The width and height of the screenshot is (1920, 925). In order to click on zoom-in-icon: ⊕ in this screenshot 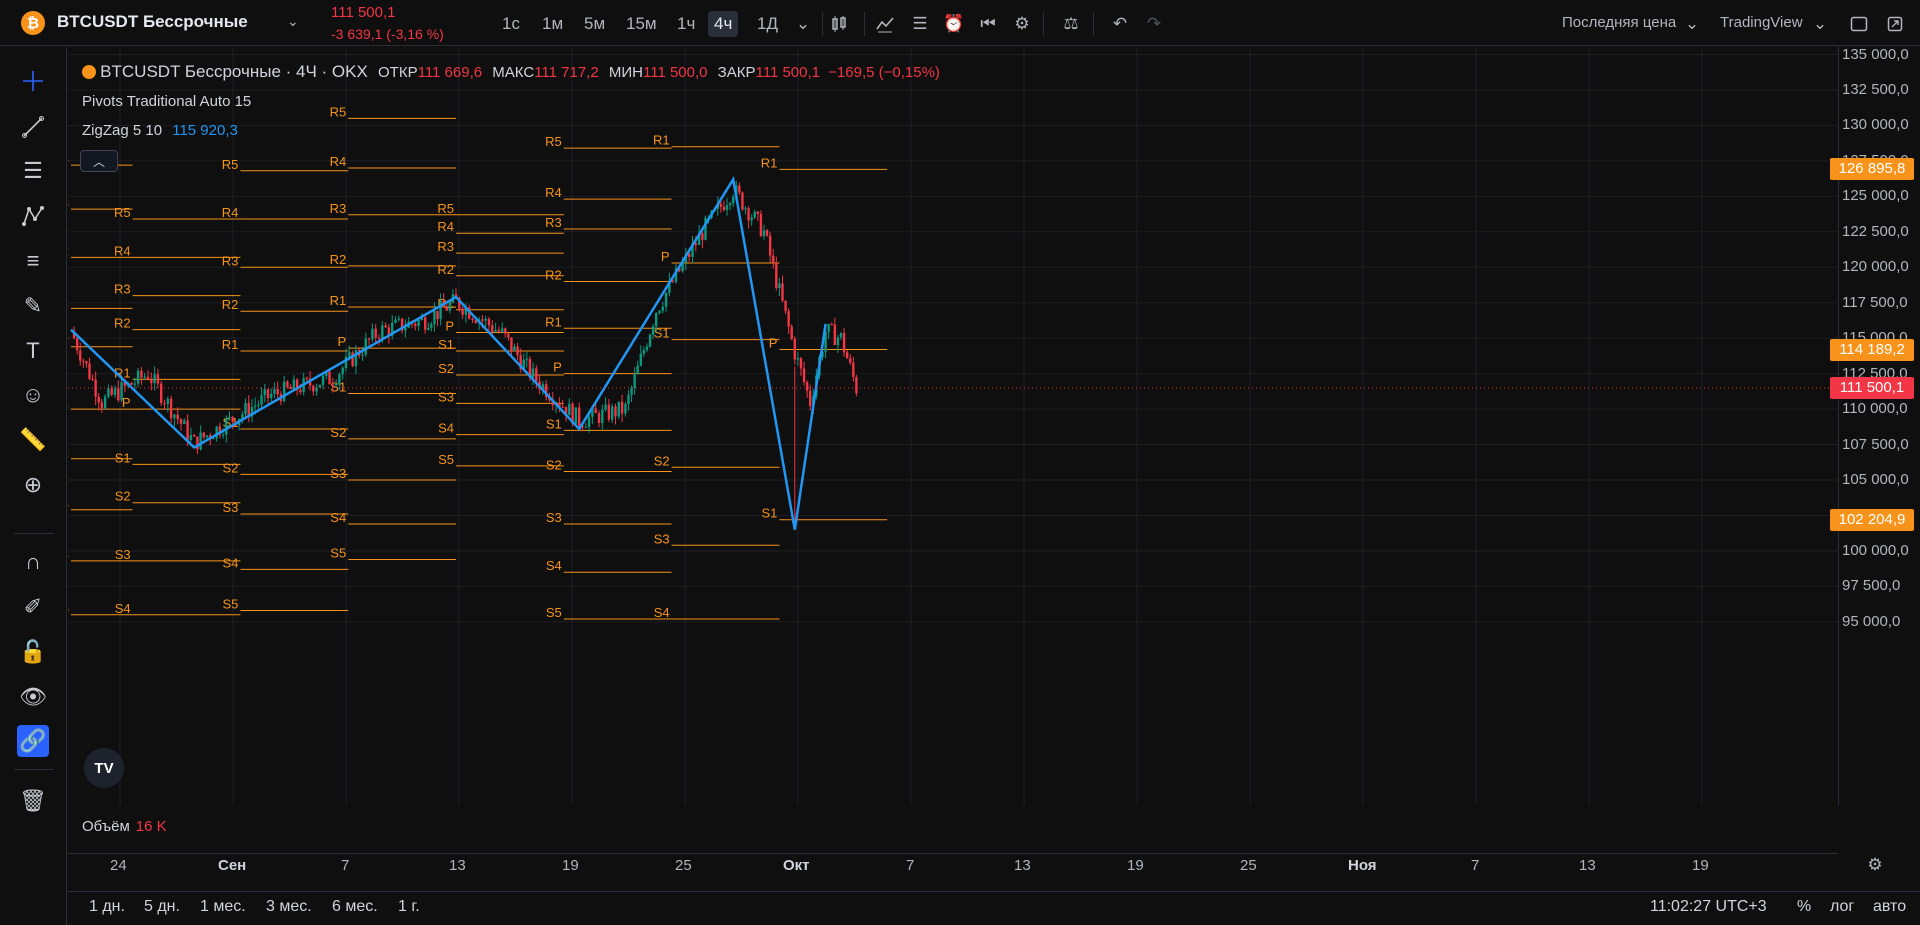, I will do `click(33, 485)`.